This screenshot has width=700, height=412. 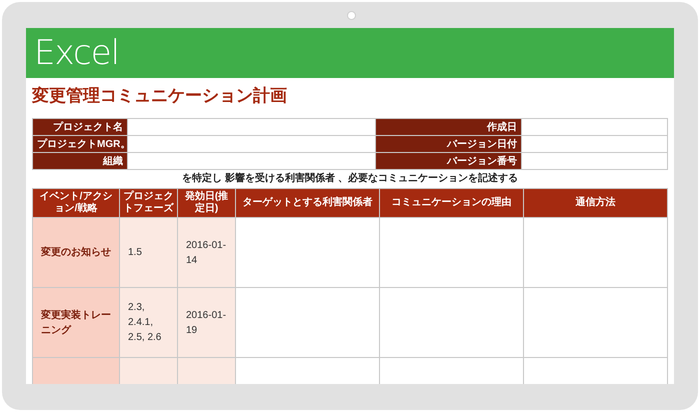 I want to click on camera-icon, so click(x=351, y=15).